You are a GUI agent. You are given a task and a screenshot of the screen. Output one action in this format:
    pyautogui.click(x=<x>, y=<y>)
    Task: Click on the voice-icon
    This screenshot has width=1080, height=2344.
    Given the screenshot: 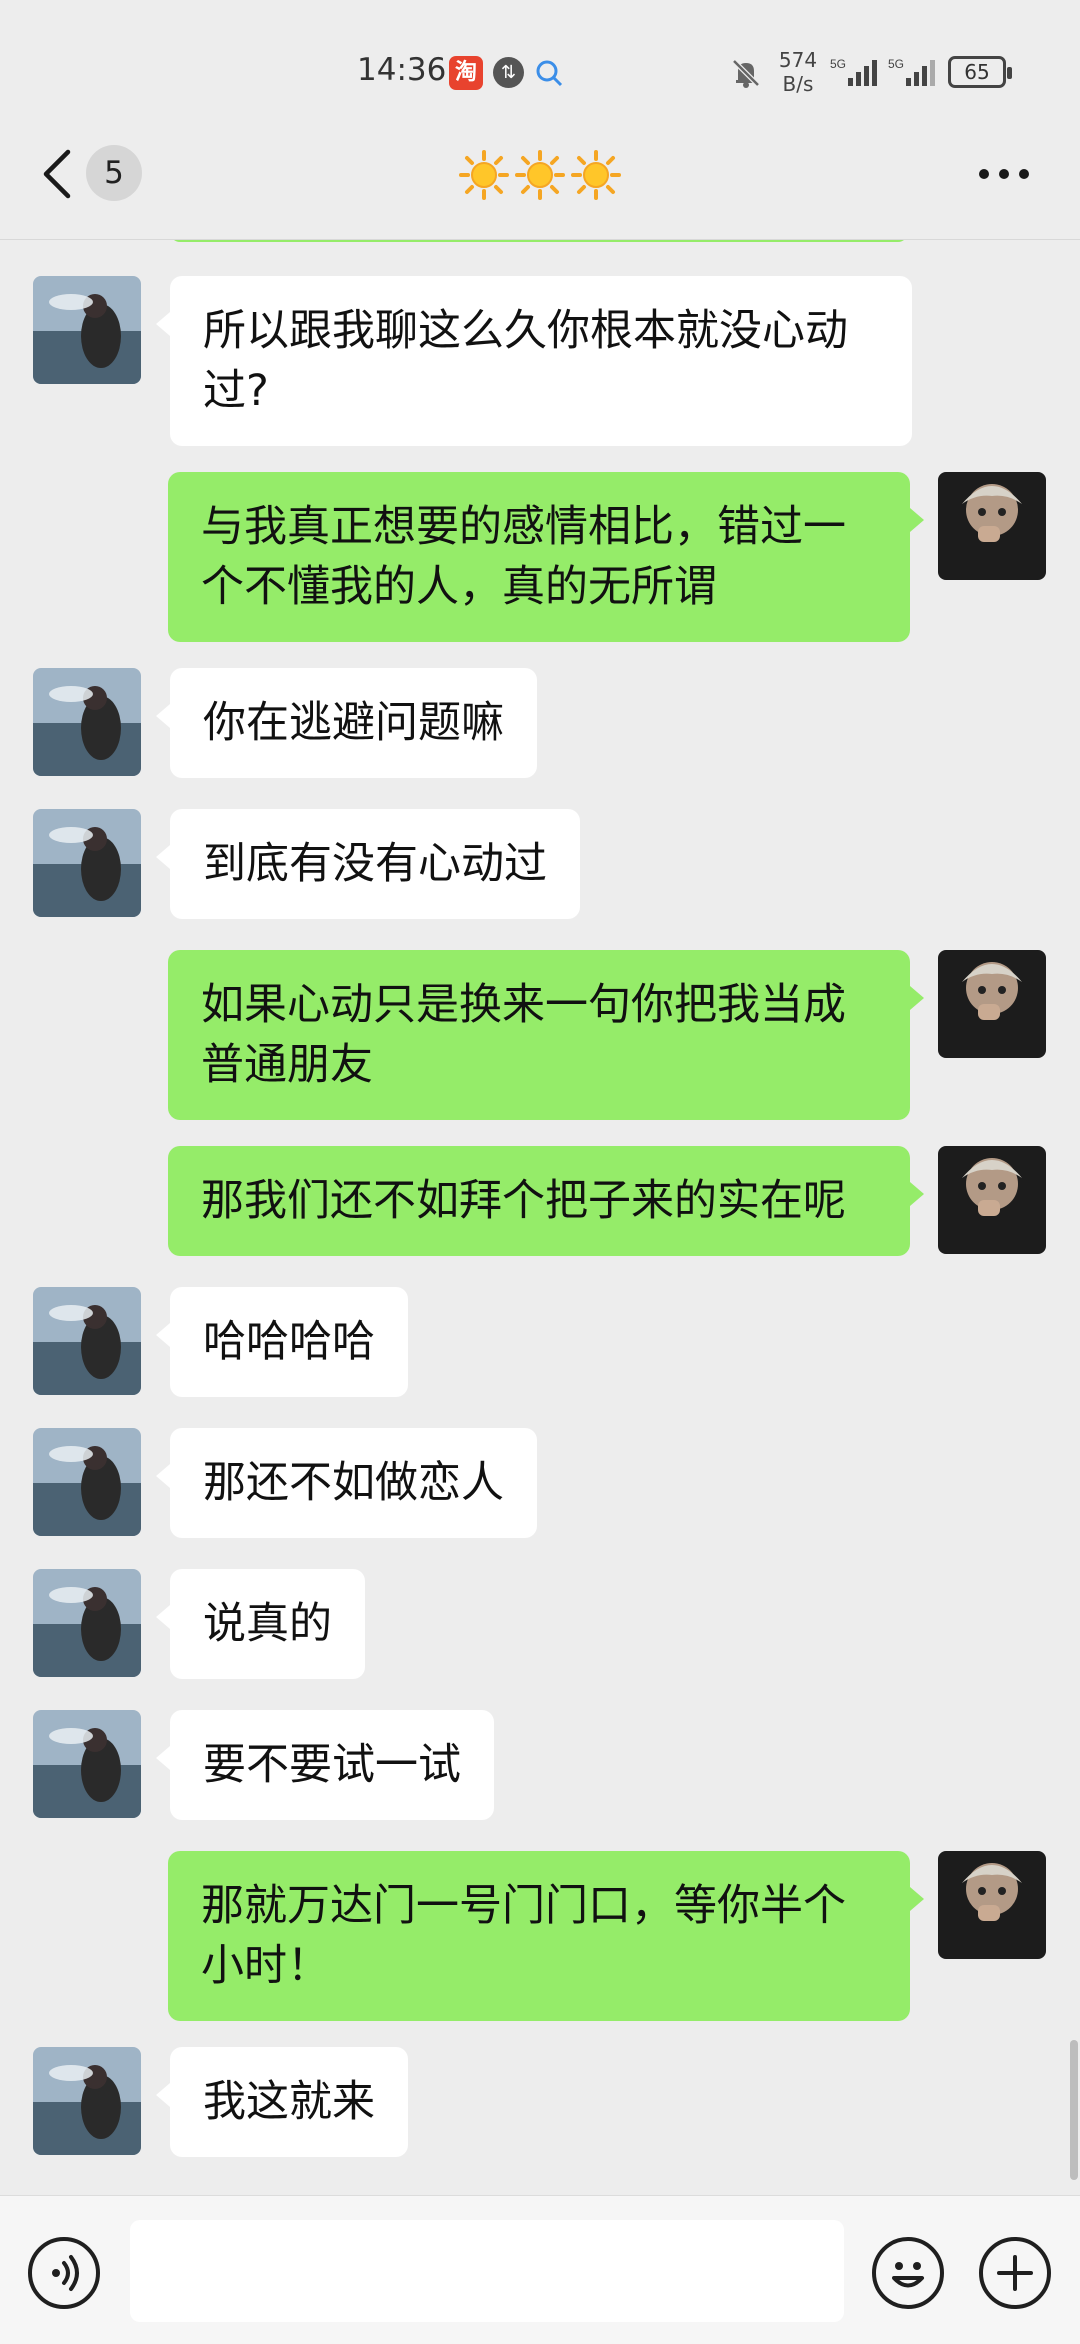 What is the action you would take?
    pyautogui.click(x=64, y=2273)
    